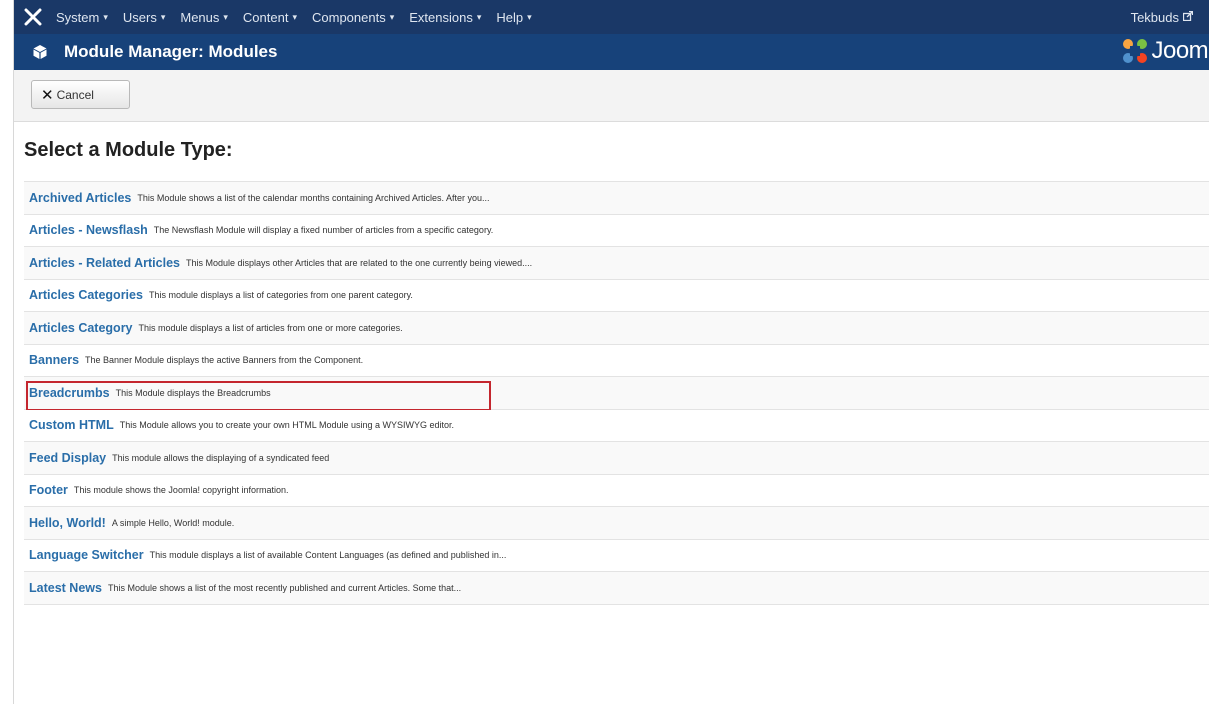 This screenshot has height=704, width=1209. Describe the element at coordinates (171, 51) in the screenshot. I see `page-title: Module Manager: Modules` at that location.